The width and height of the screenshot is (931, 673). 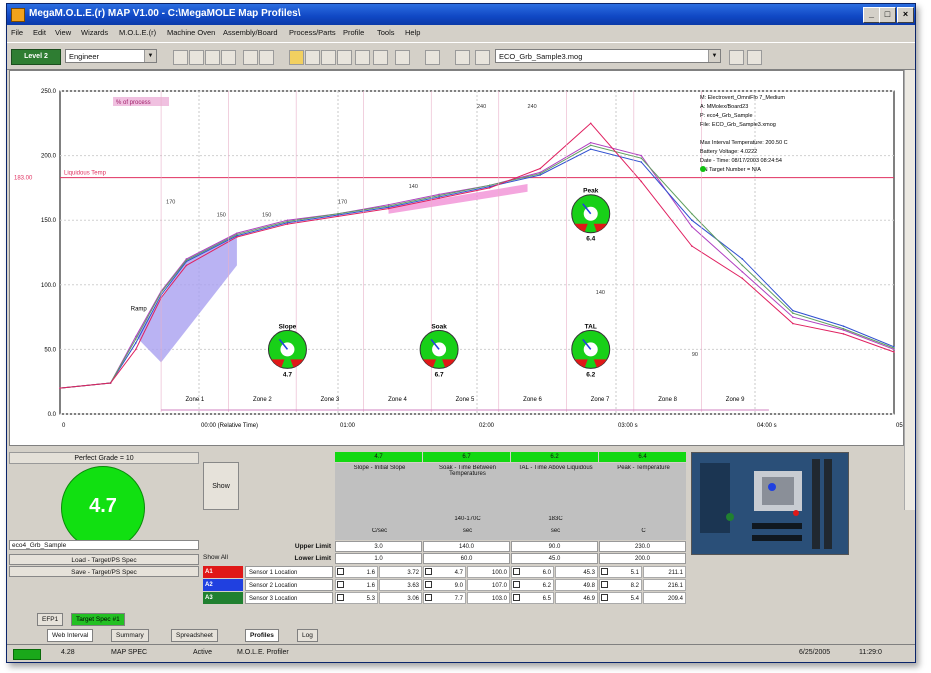 What do you see at coordinates (909, 290) in the screenshot?
I see `vertical-scrollbar` at bounding box center [909, 290].